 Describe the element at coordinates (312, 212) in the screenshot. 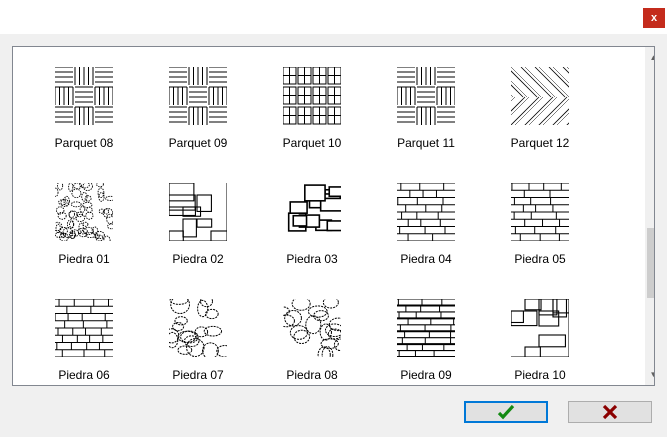

I see `stone-flagstone-pattern` at that location.